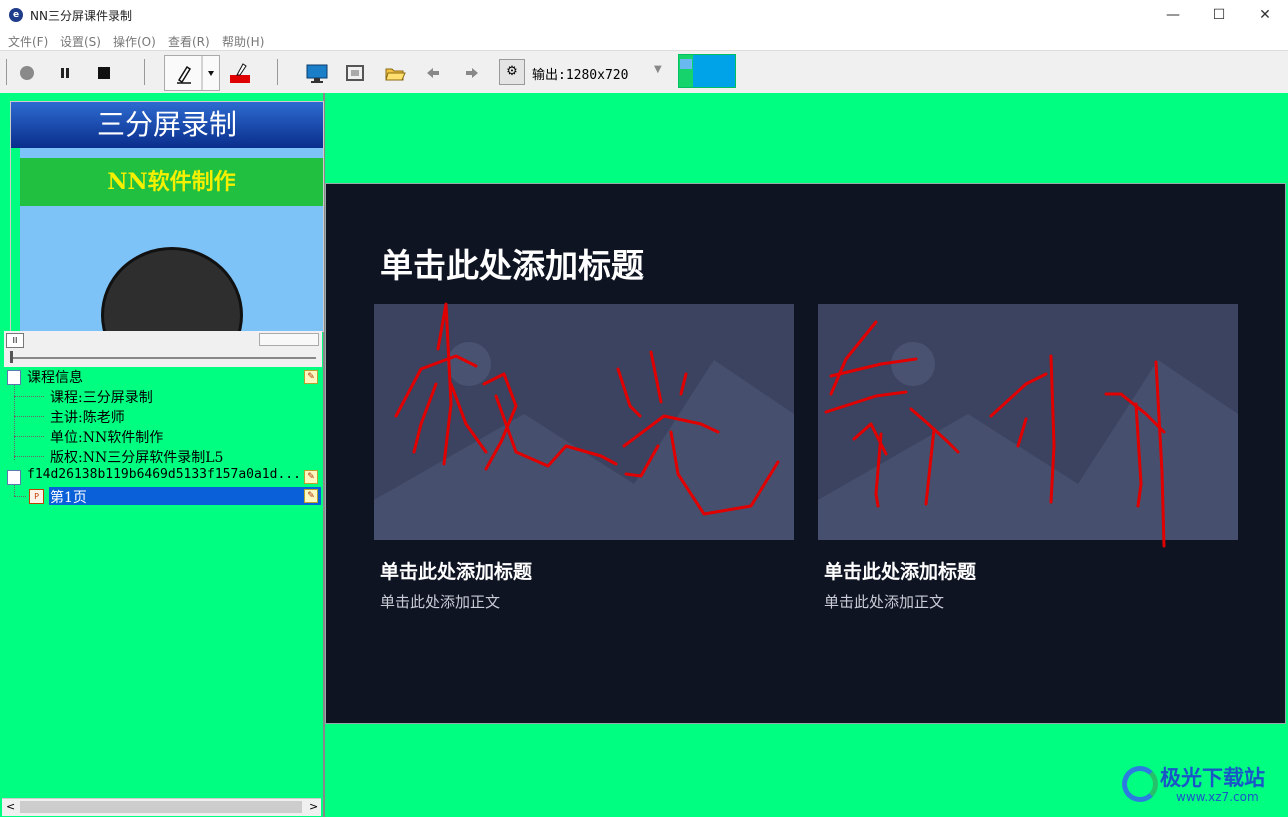 The image size is (1288, 817). I want to click on watermark-text: 极光下载站, so click(1212, 778).